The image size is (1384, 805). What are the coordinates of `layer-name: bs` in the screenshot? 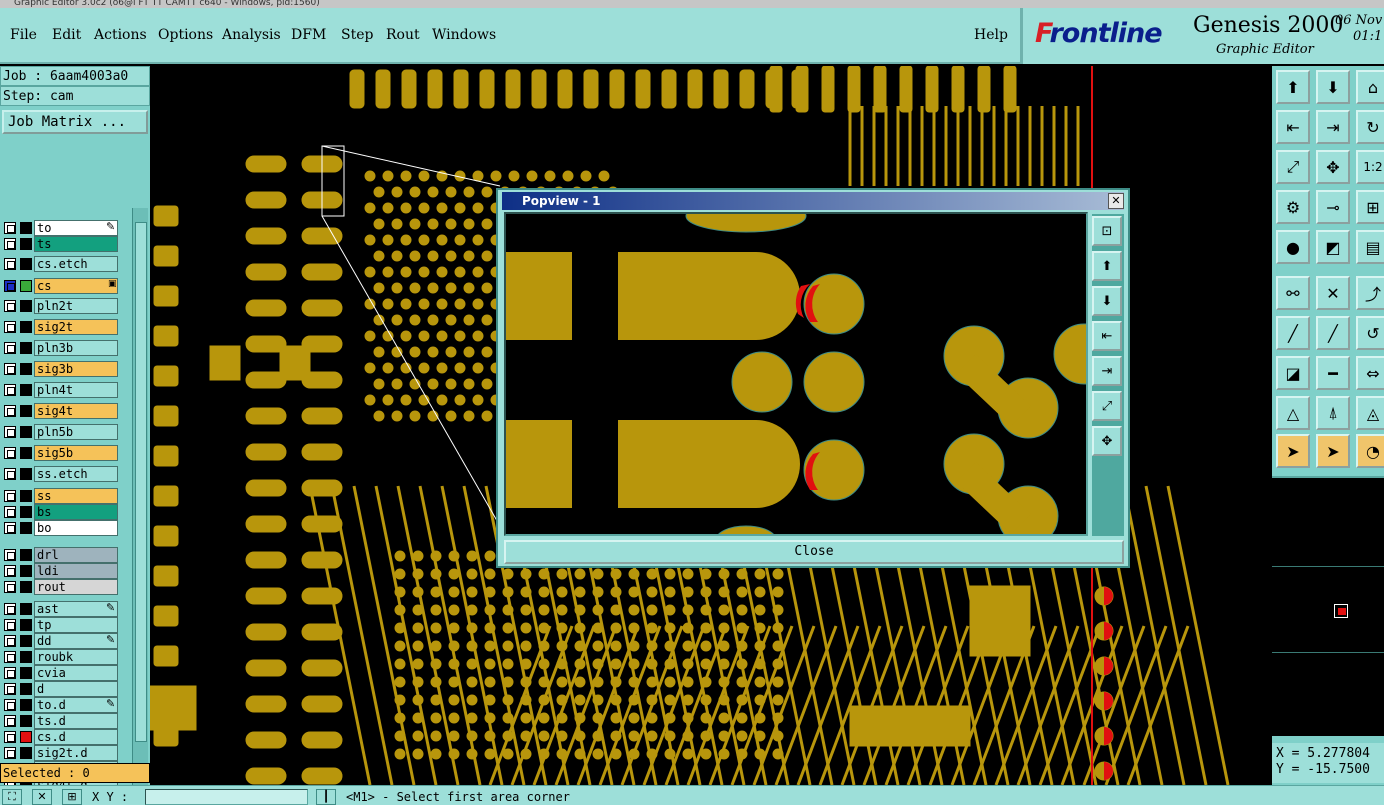 It's located at (76, 512).